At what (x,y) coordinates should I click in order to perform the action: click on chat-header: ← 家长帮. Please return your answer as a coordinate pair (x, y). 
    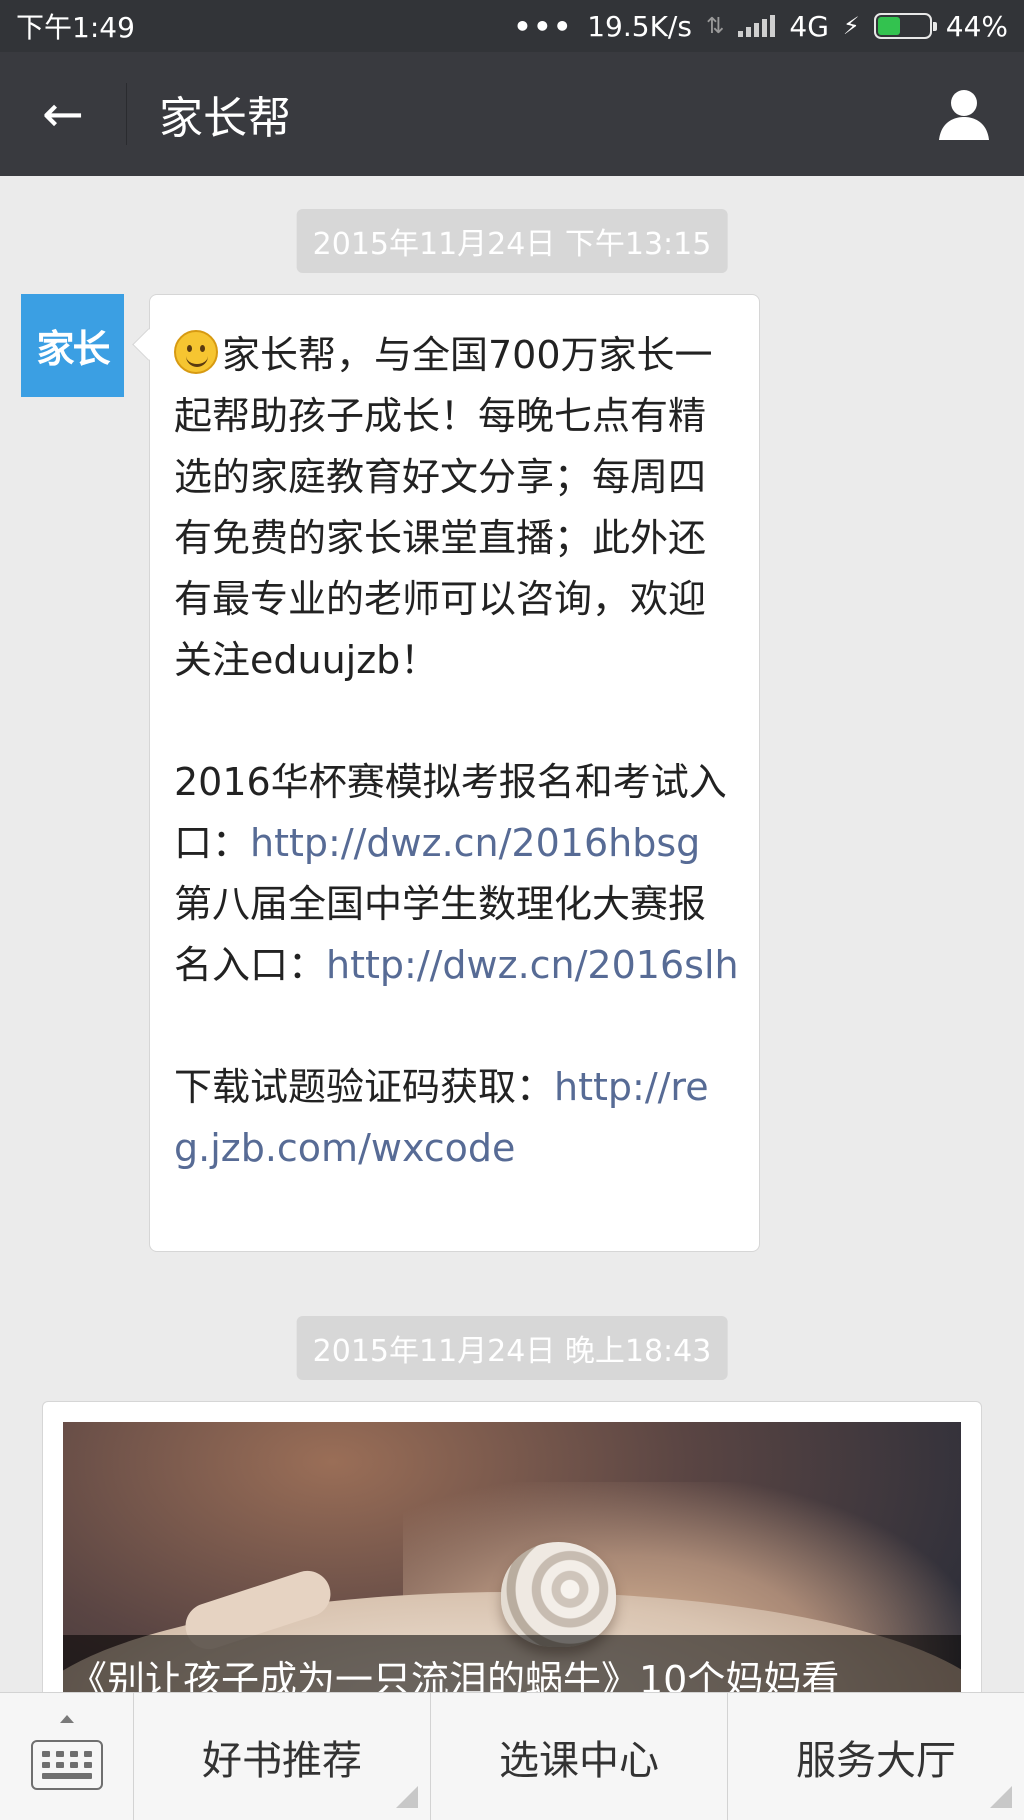
    Looking at the image, I should click on (512, 114).